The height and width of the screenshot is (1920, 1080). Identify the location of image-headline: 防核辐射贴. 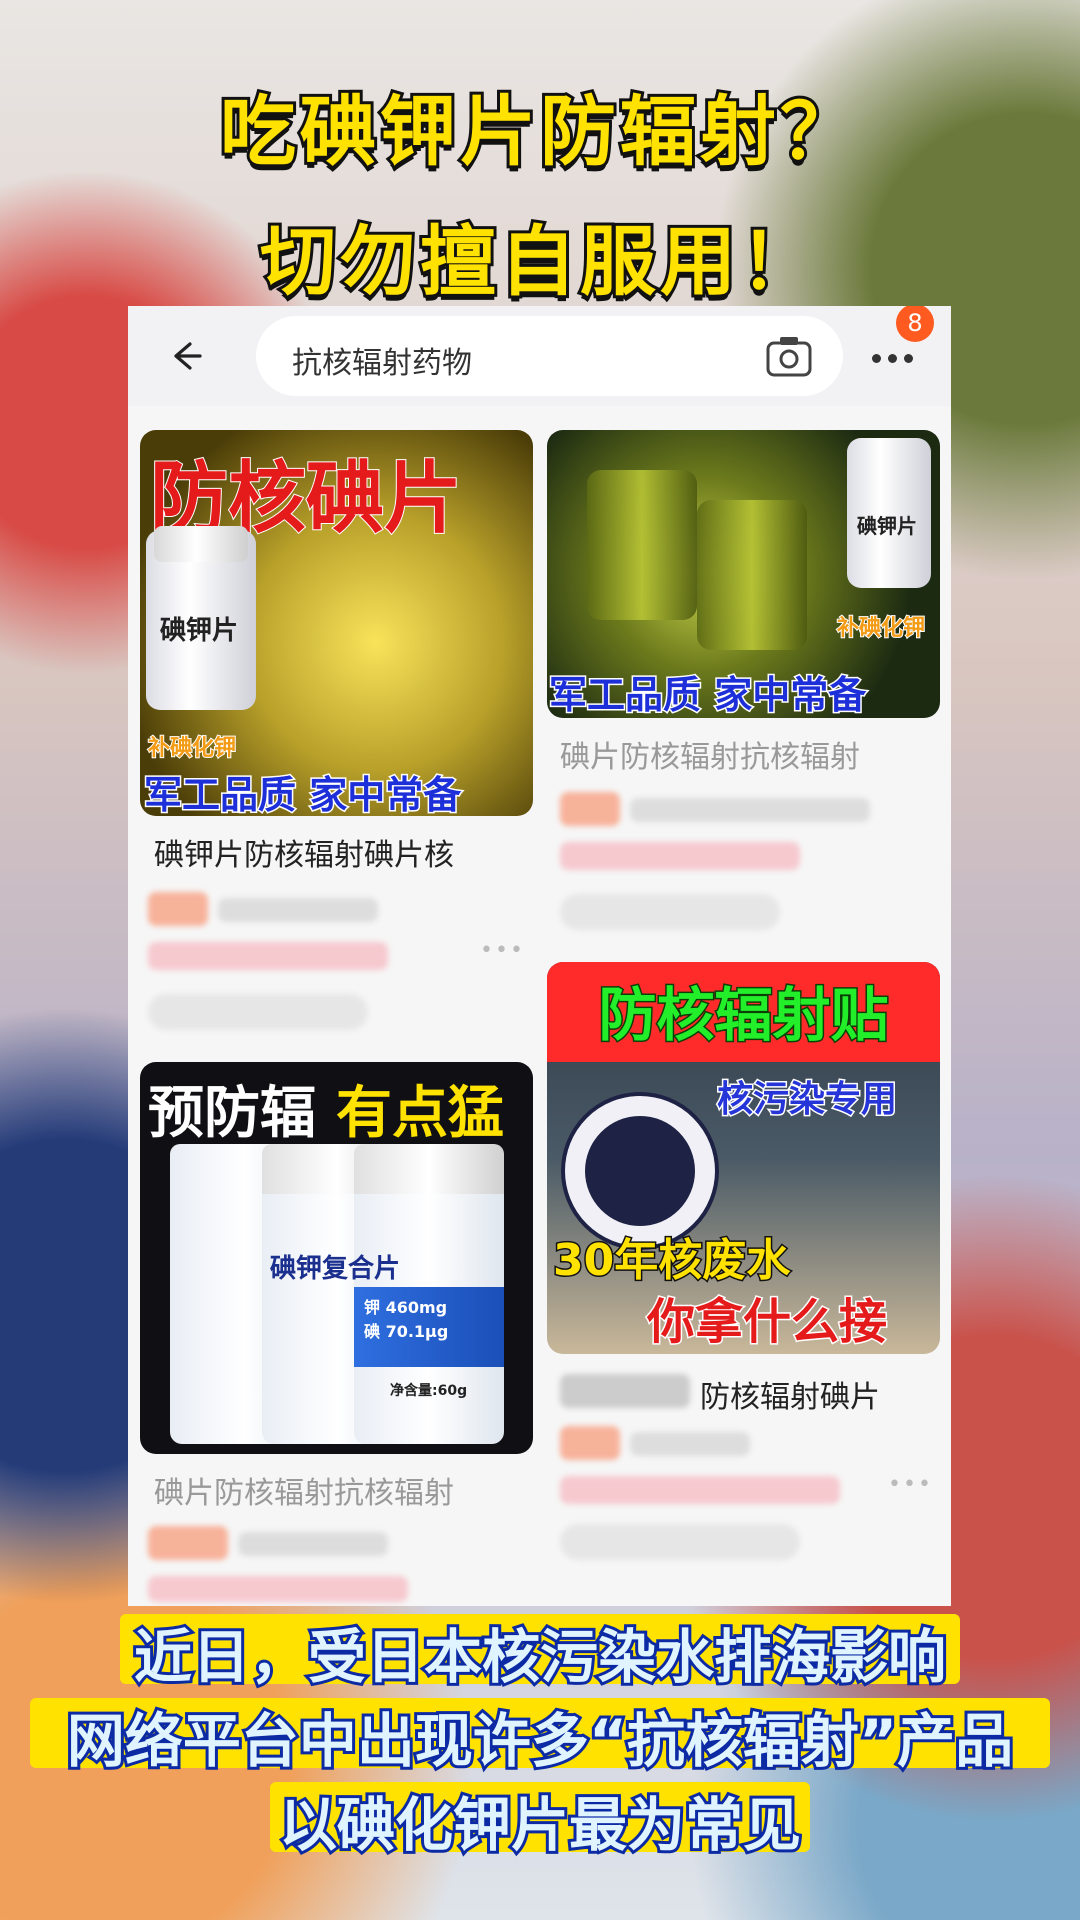
(743, 1015).